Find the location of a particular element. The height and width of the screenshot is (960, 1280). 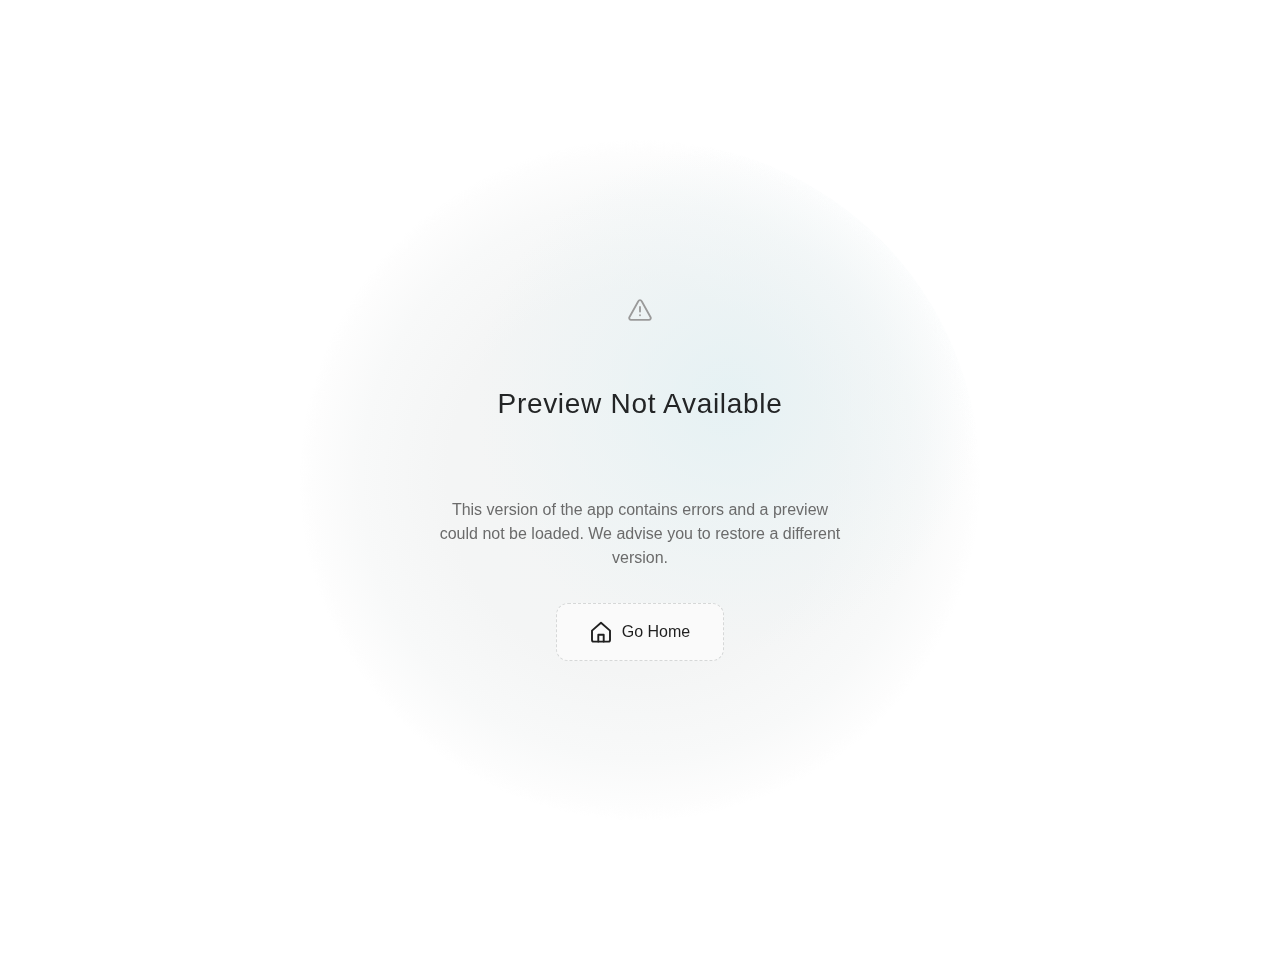

home-icon is located at coordinates (600, 632).